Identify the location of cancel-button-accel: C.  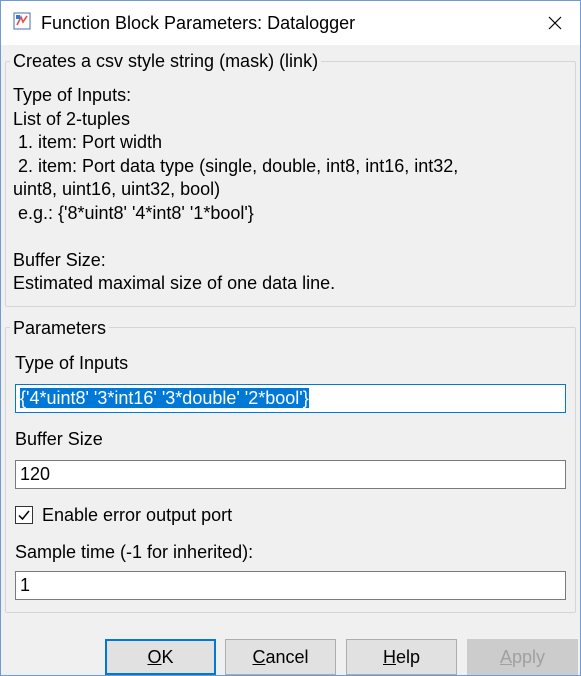
(259, 657).